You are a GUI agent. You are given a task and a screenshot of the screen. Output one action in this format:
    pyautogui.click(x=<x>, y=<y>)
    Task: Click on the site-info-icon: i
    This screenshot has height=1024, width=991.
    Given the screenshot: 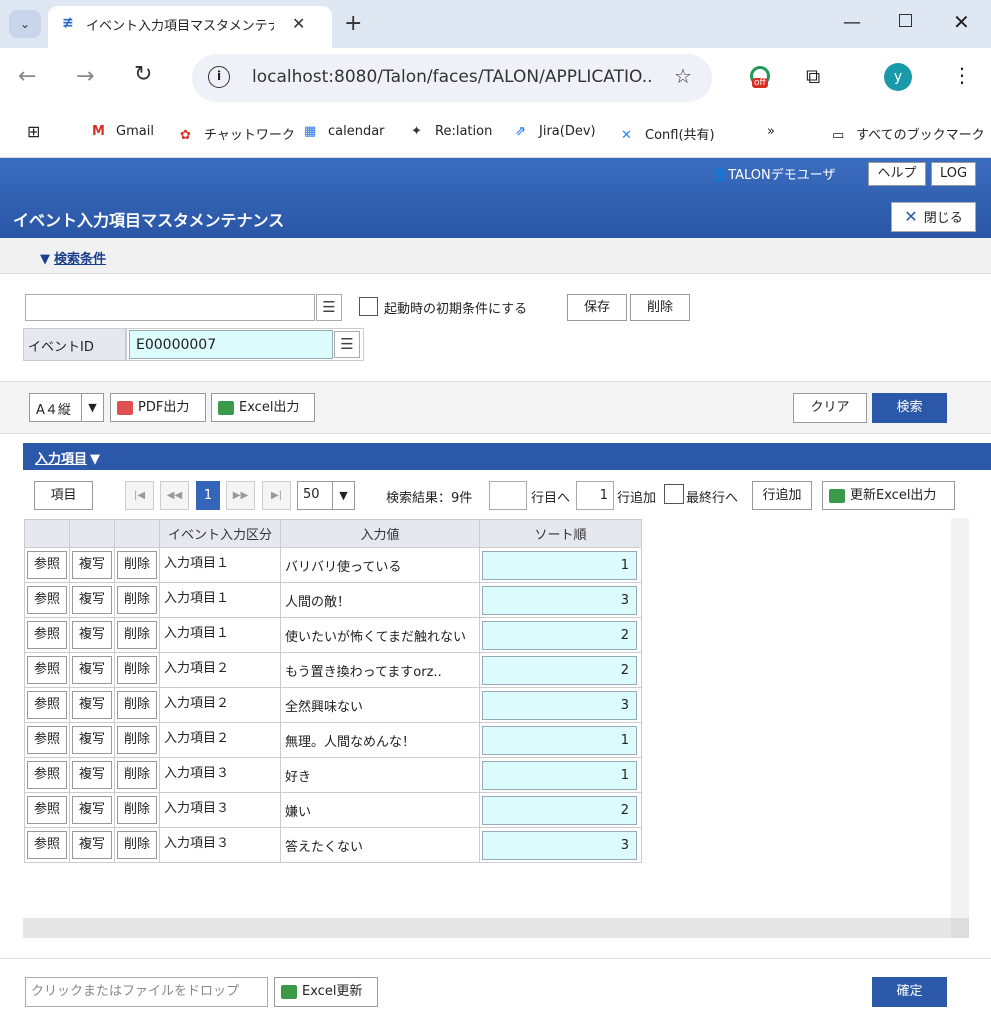 What is the action you would take?
    pyautogui.click(x=219, y=77)
    